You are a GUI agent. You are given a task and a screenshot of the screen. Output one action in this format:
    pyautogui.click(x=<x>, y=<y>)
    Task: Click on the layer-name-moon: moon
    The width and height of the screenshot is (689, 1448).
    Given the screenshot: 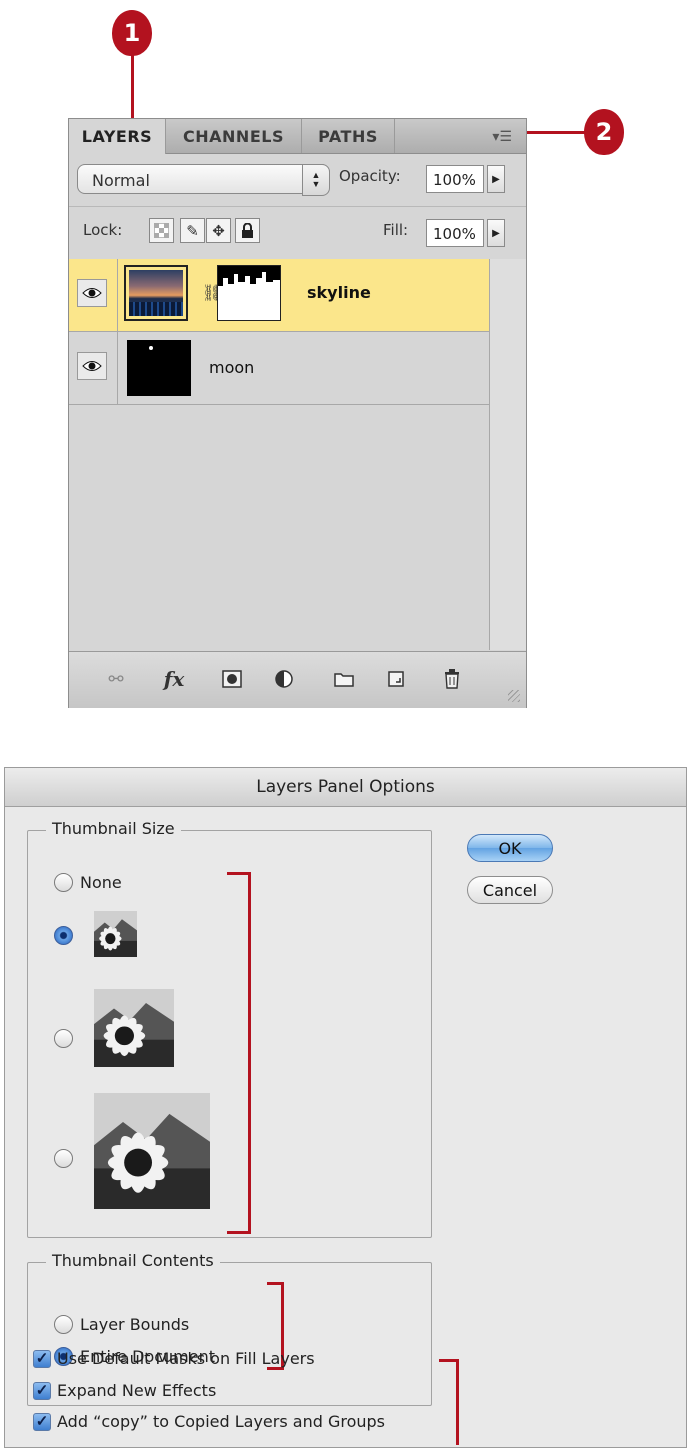 What is the action you would take?
    pyautogui.click(x=232, y=367)
    